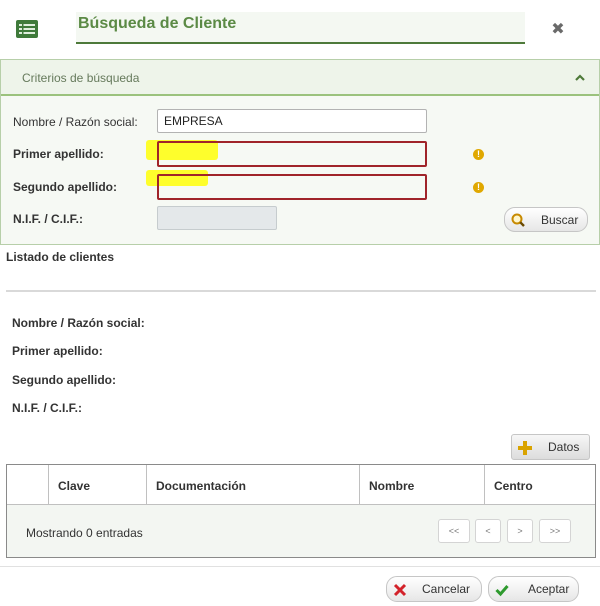 The height and width of the screenshot is (606, 600). Describe the element at coordinates (47, 408) in the screenshot. I see `detail-nif-label: N.I.F. / C.I.F.:` at that location.